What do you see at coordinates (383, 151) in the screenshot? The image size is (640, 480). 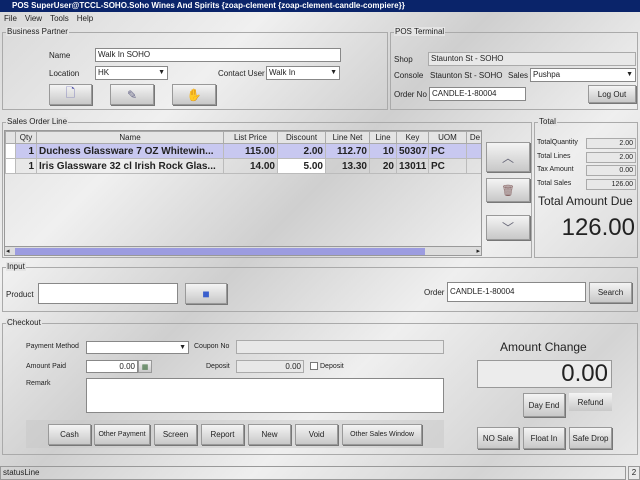 I see `cell-line: 10` at bounding box center [383, 151].